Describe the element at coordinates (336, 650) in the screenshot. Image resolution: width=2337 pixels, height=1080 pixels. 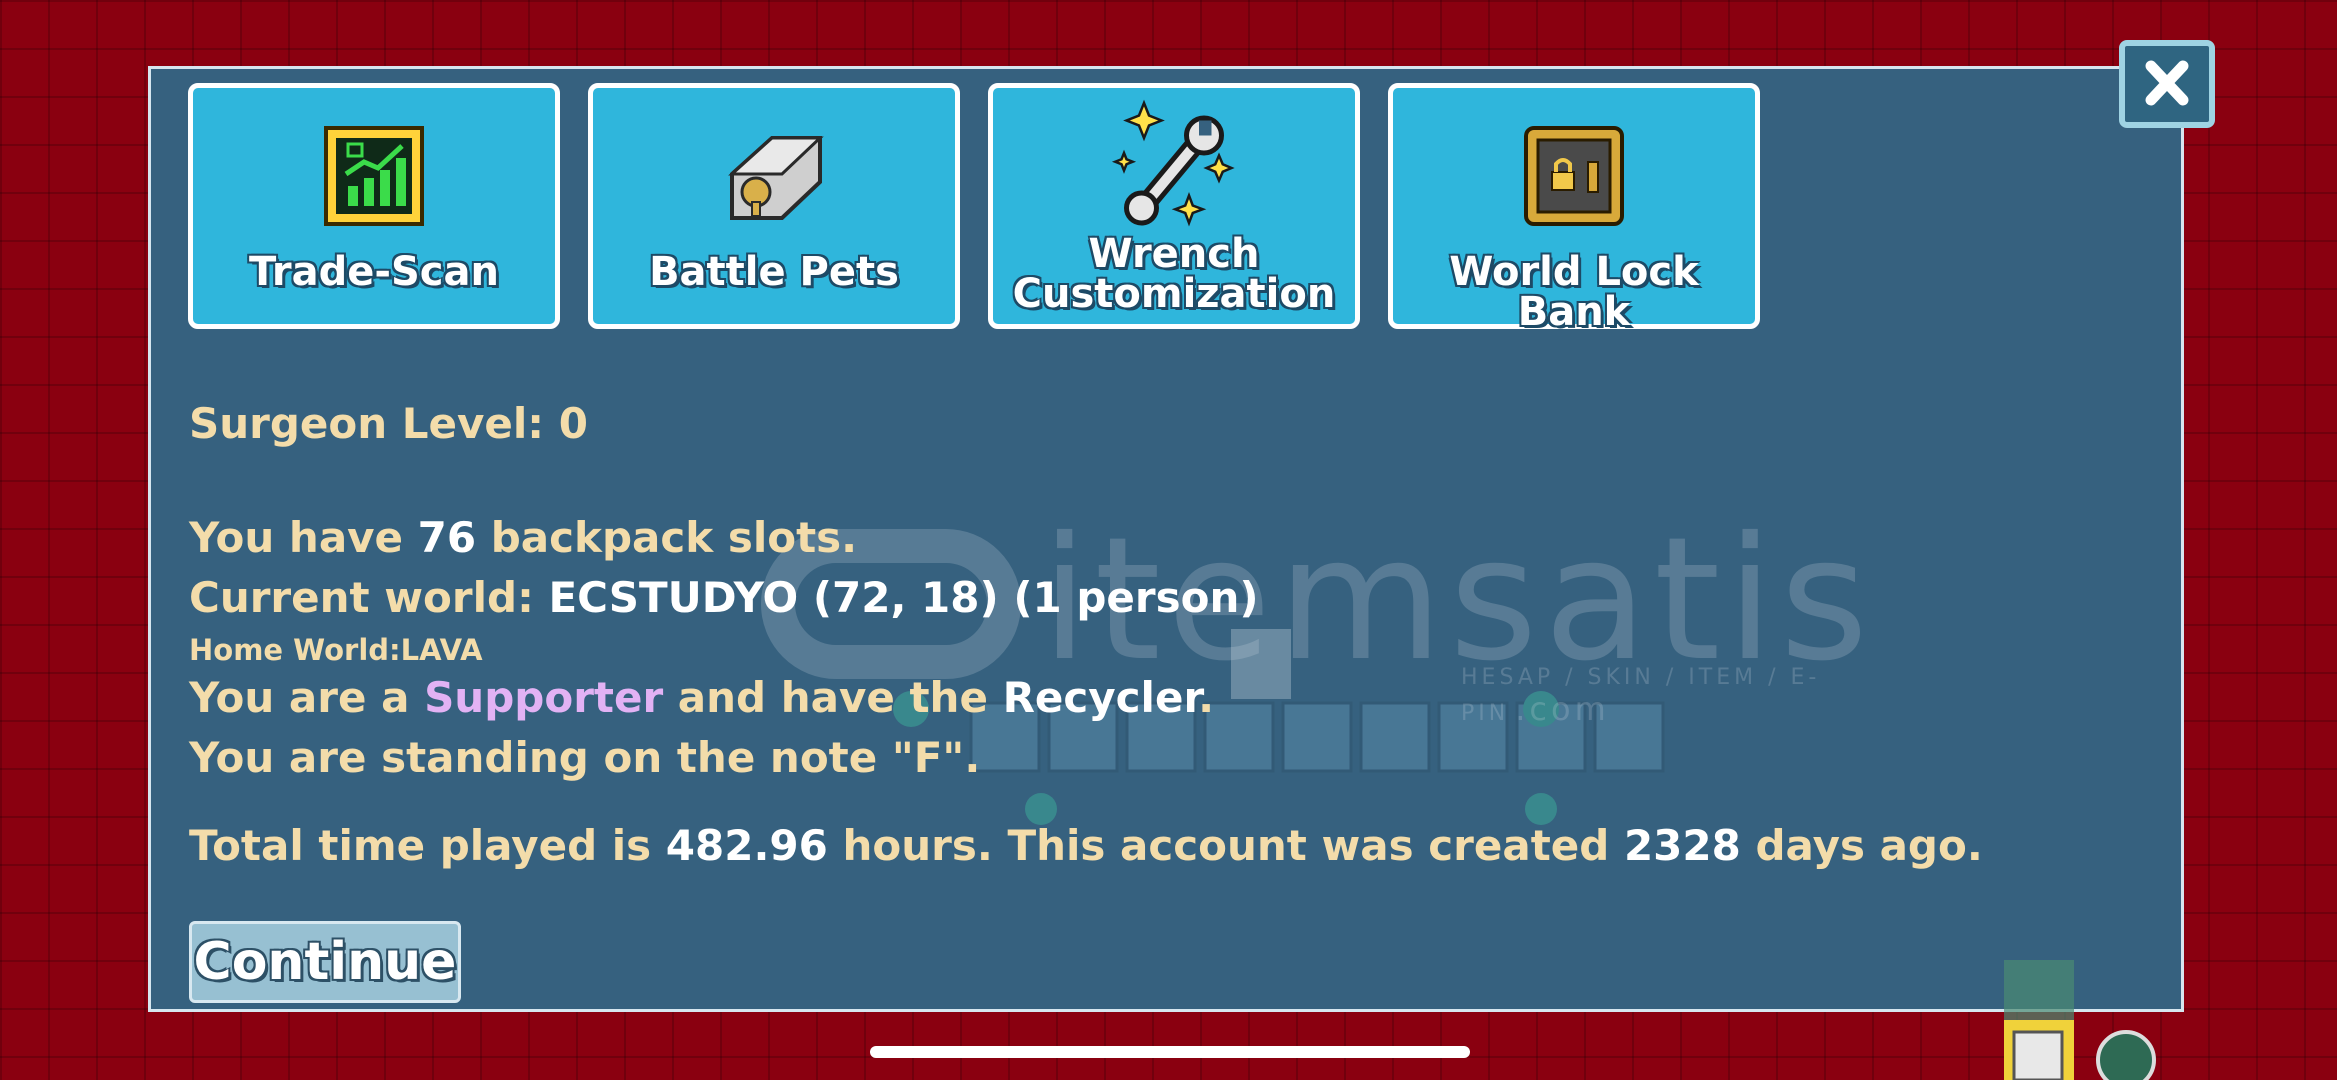
I see `home-world-text: Home World:LAVA` at that location.